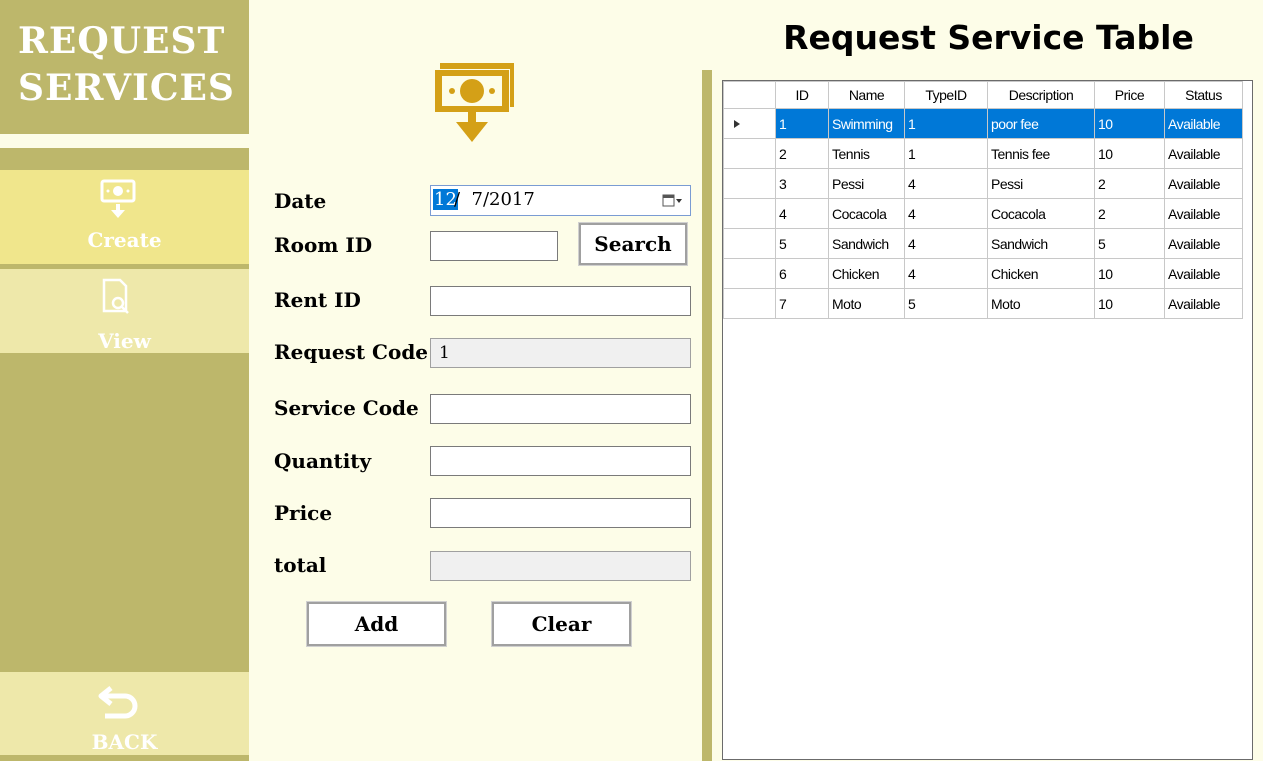 This screenshot has width=1263, height=761. I want to click on sidebar-item-view: View, so click(124, 311).